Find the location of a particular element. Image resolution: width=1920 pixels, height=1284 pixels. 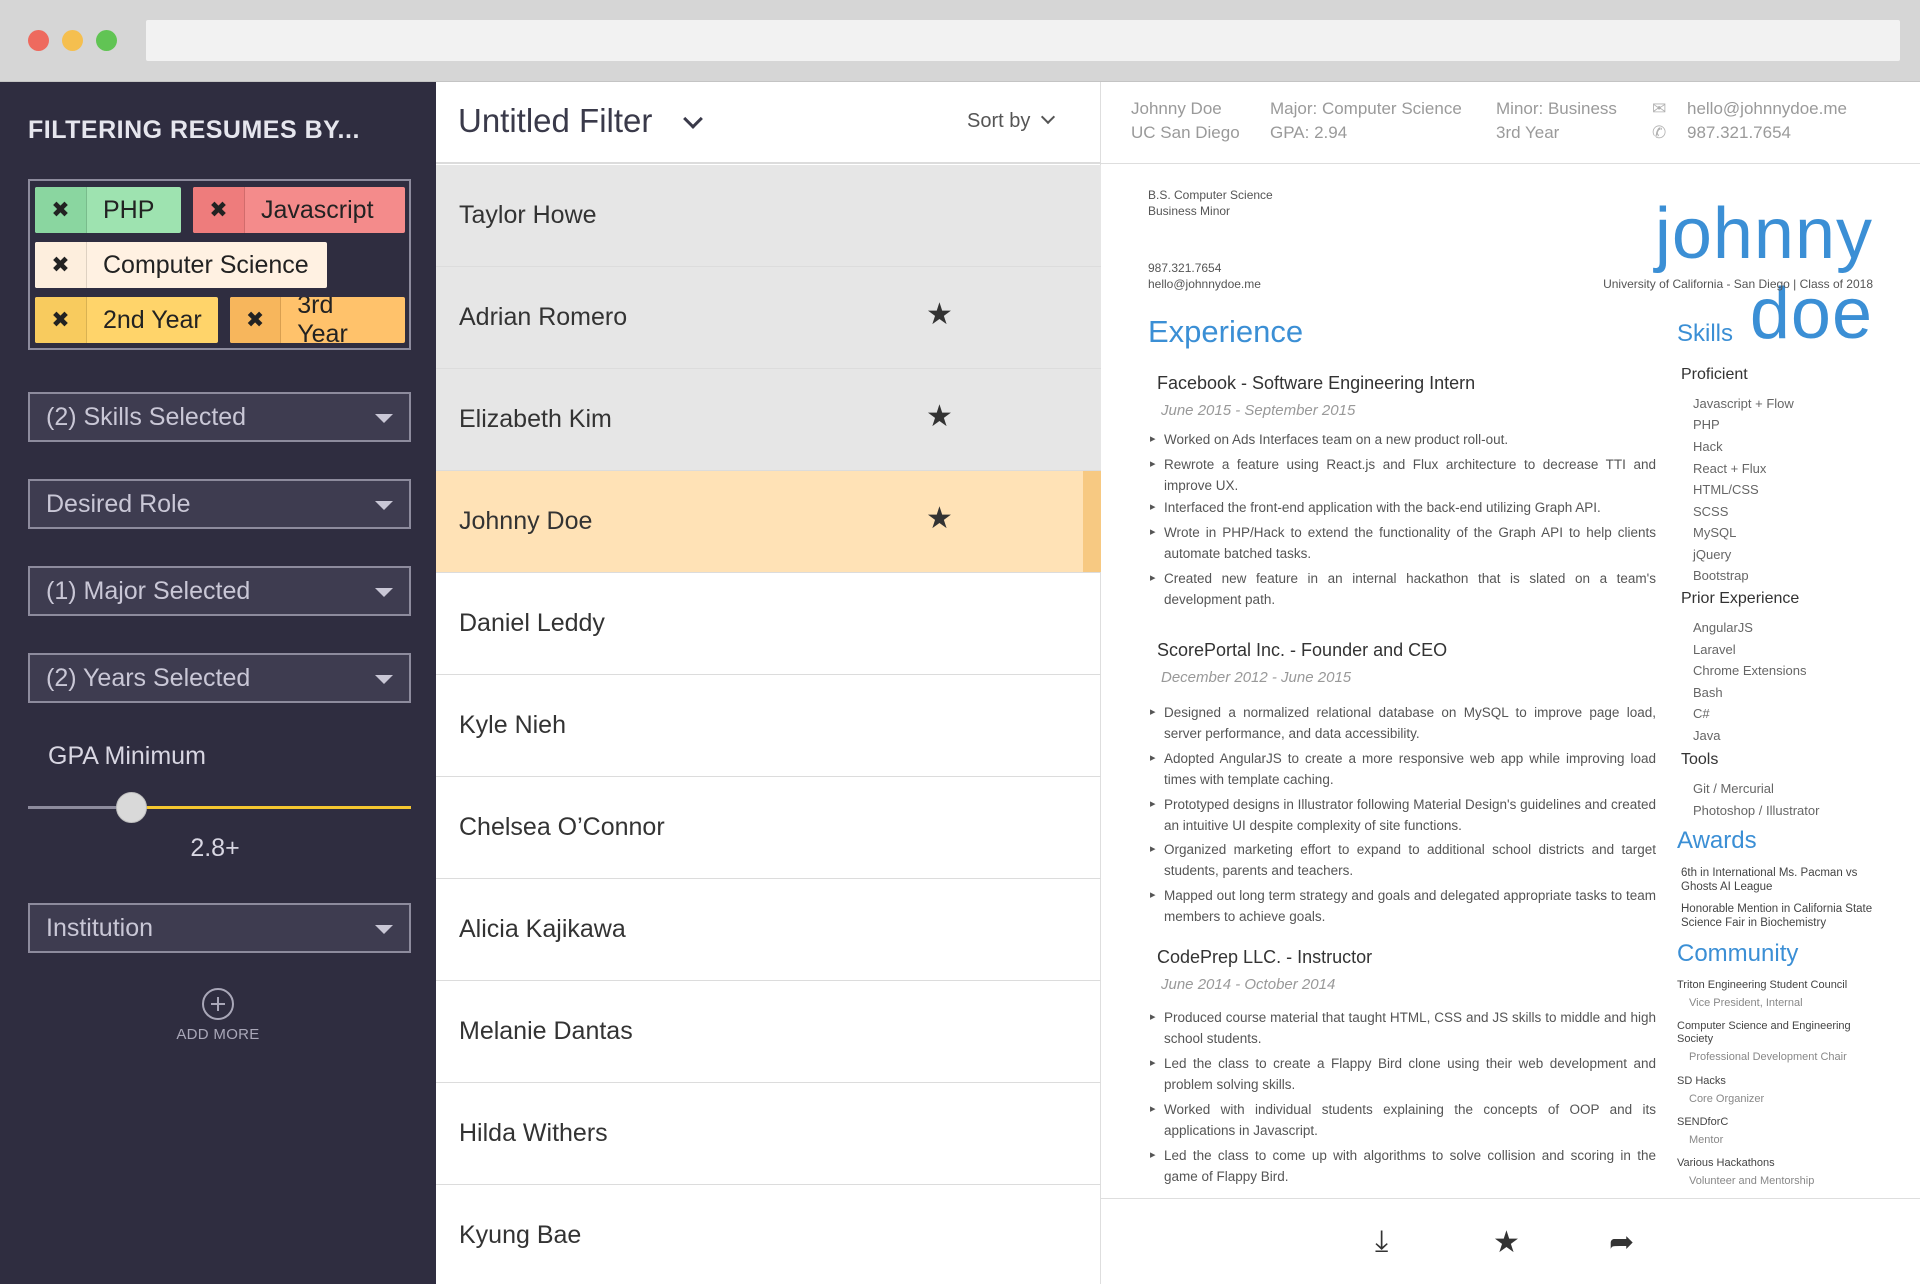

skill-item: C# is located at coordinates (1701, 713).